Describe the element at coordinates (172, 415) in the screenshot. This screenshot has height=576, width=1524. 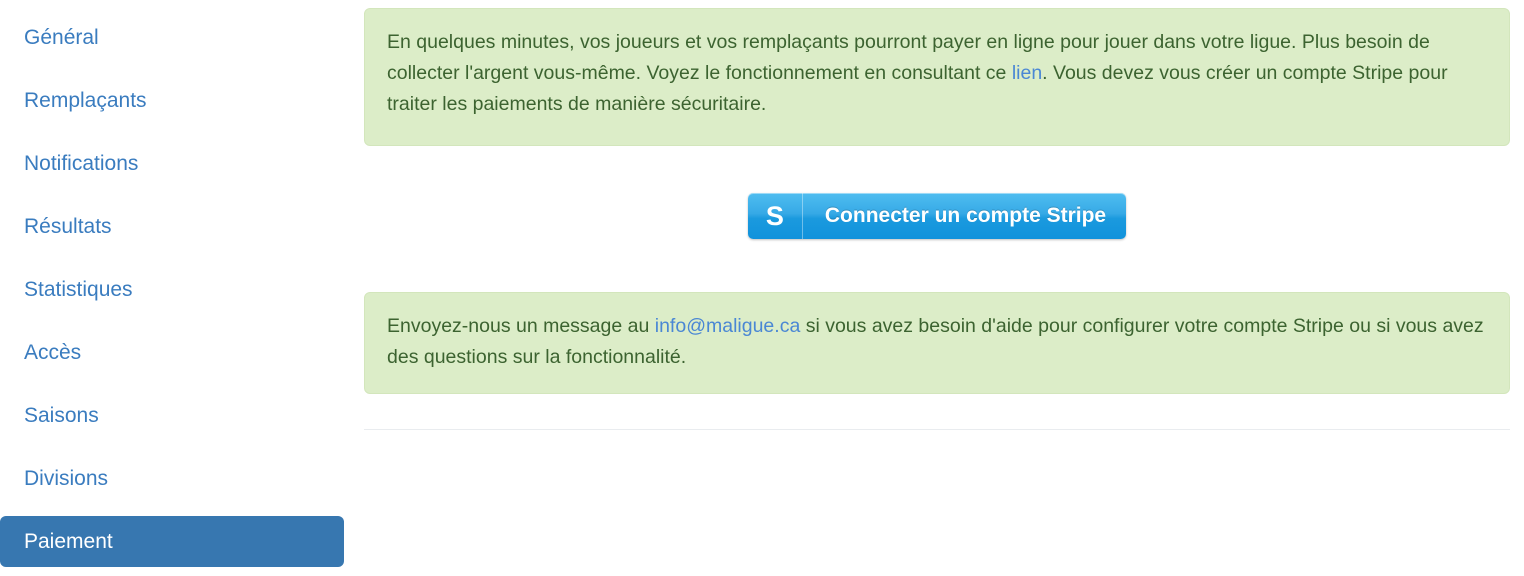
I see `sidebar-item-saisons: Saisons` at that location.